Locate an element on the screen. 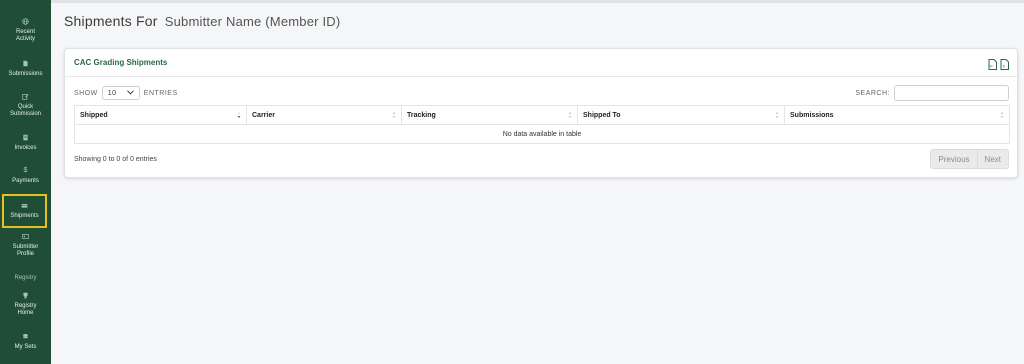 Image resolution: width=1024 pixels, height=364 pixels. sidebar-item-label-2: Profile is located at coordinates (25, 254).